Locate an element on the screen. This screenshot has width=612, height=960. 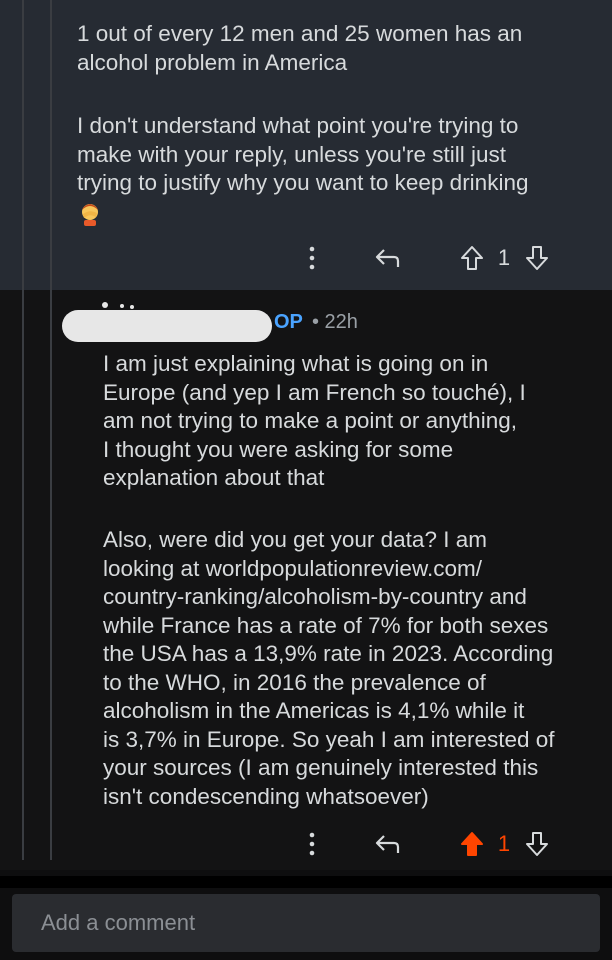
face-palm-emoji is located at coordinates (90, 215).